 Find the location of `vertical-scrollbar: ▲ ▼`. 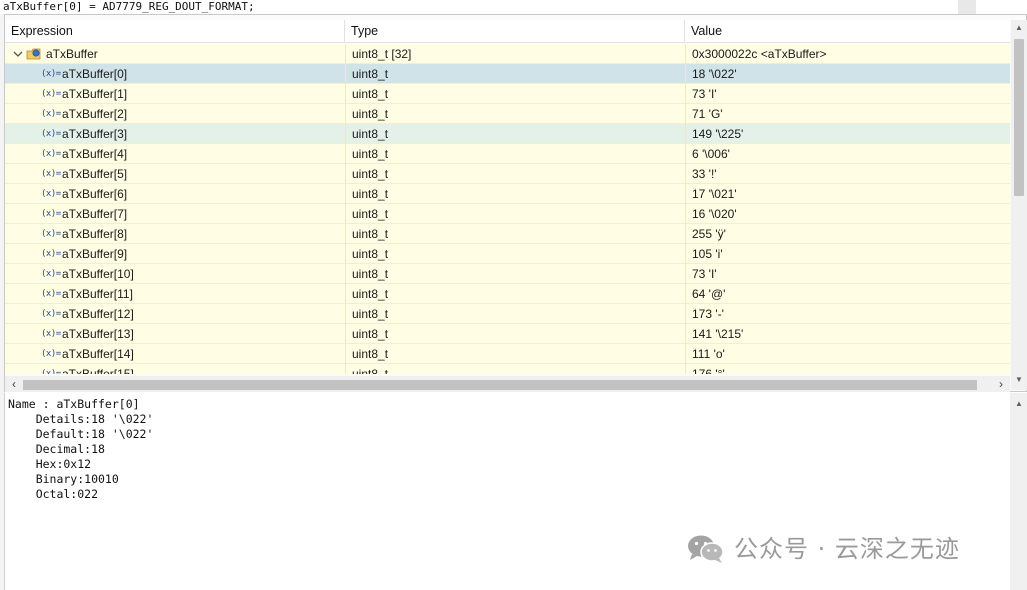

vertical-scrollbar: ▲ ▼ is located at coordinates (1019, 205).